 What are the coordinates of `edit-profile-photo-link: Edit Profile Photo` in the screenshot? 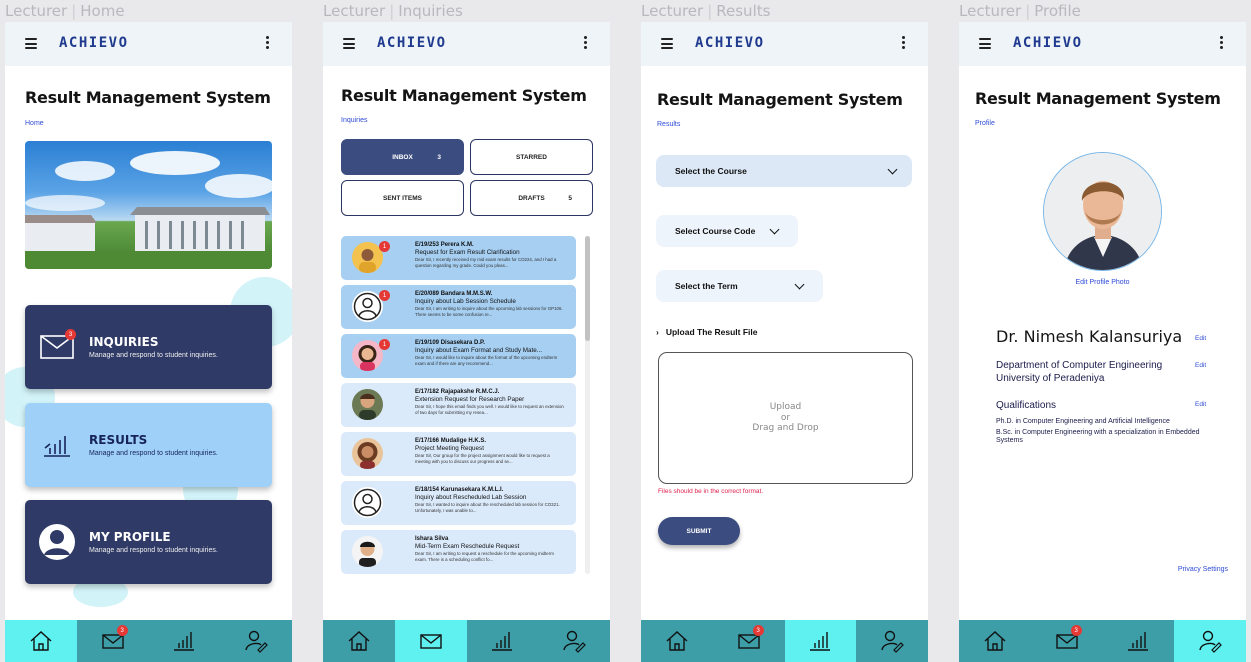 It's located at (1102, 282).